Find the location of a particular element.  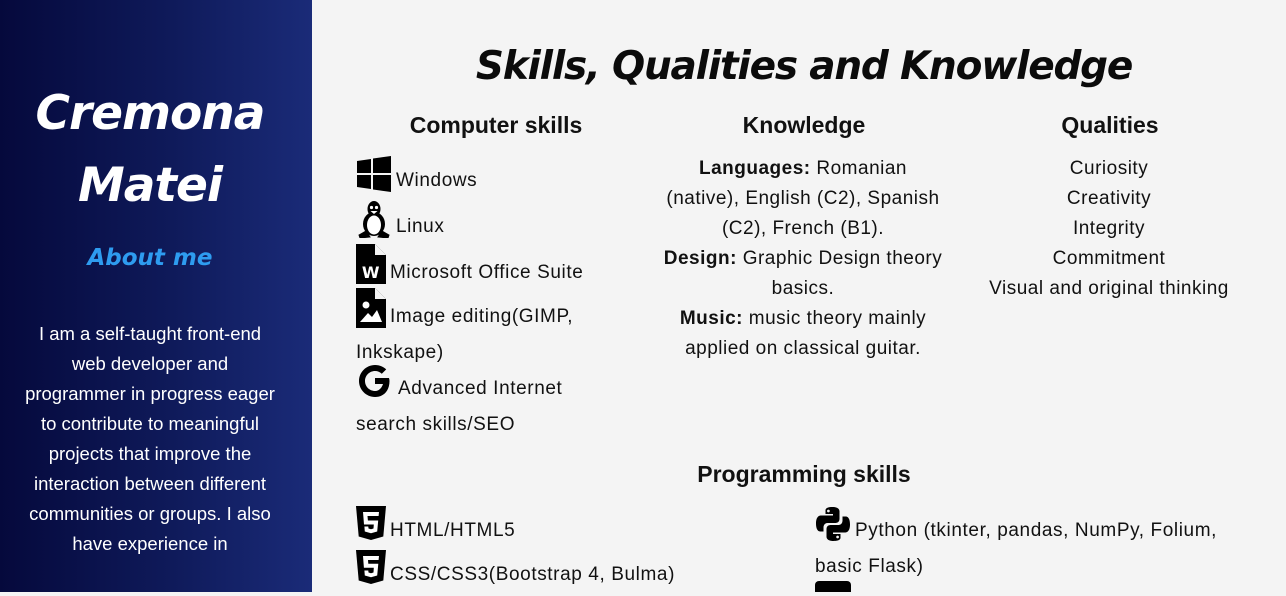

programming-skills-heading: Programming skills is located at coordinates (804, 474).